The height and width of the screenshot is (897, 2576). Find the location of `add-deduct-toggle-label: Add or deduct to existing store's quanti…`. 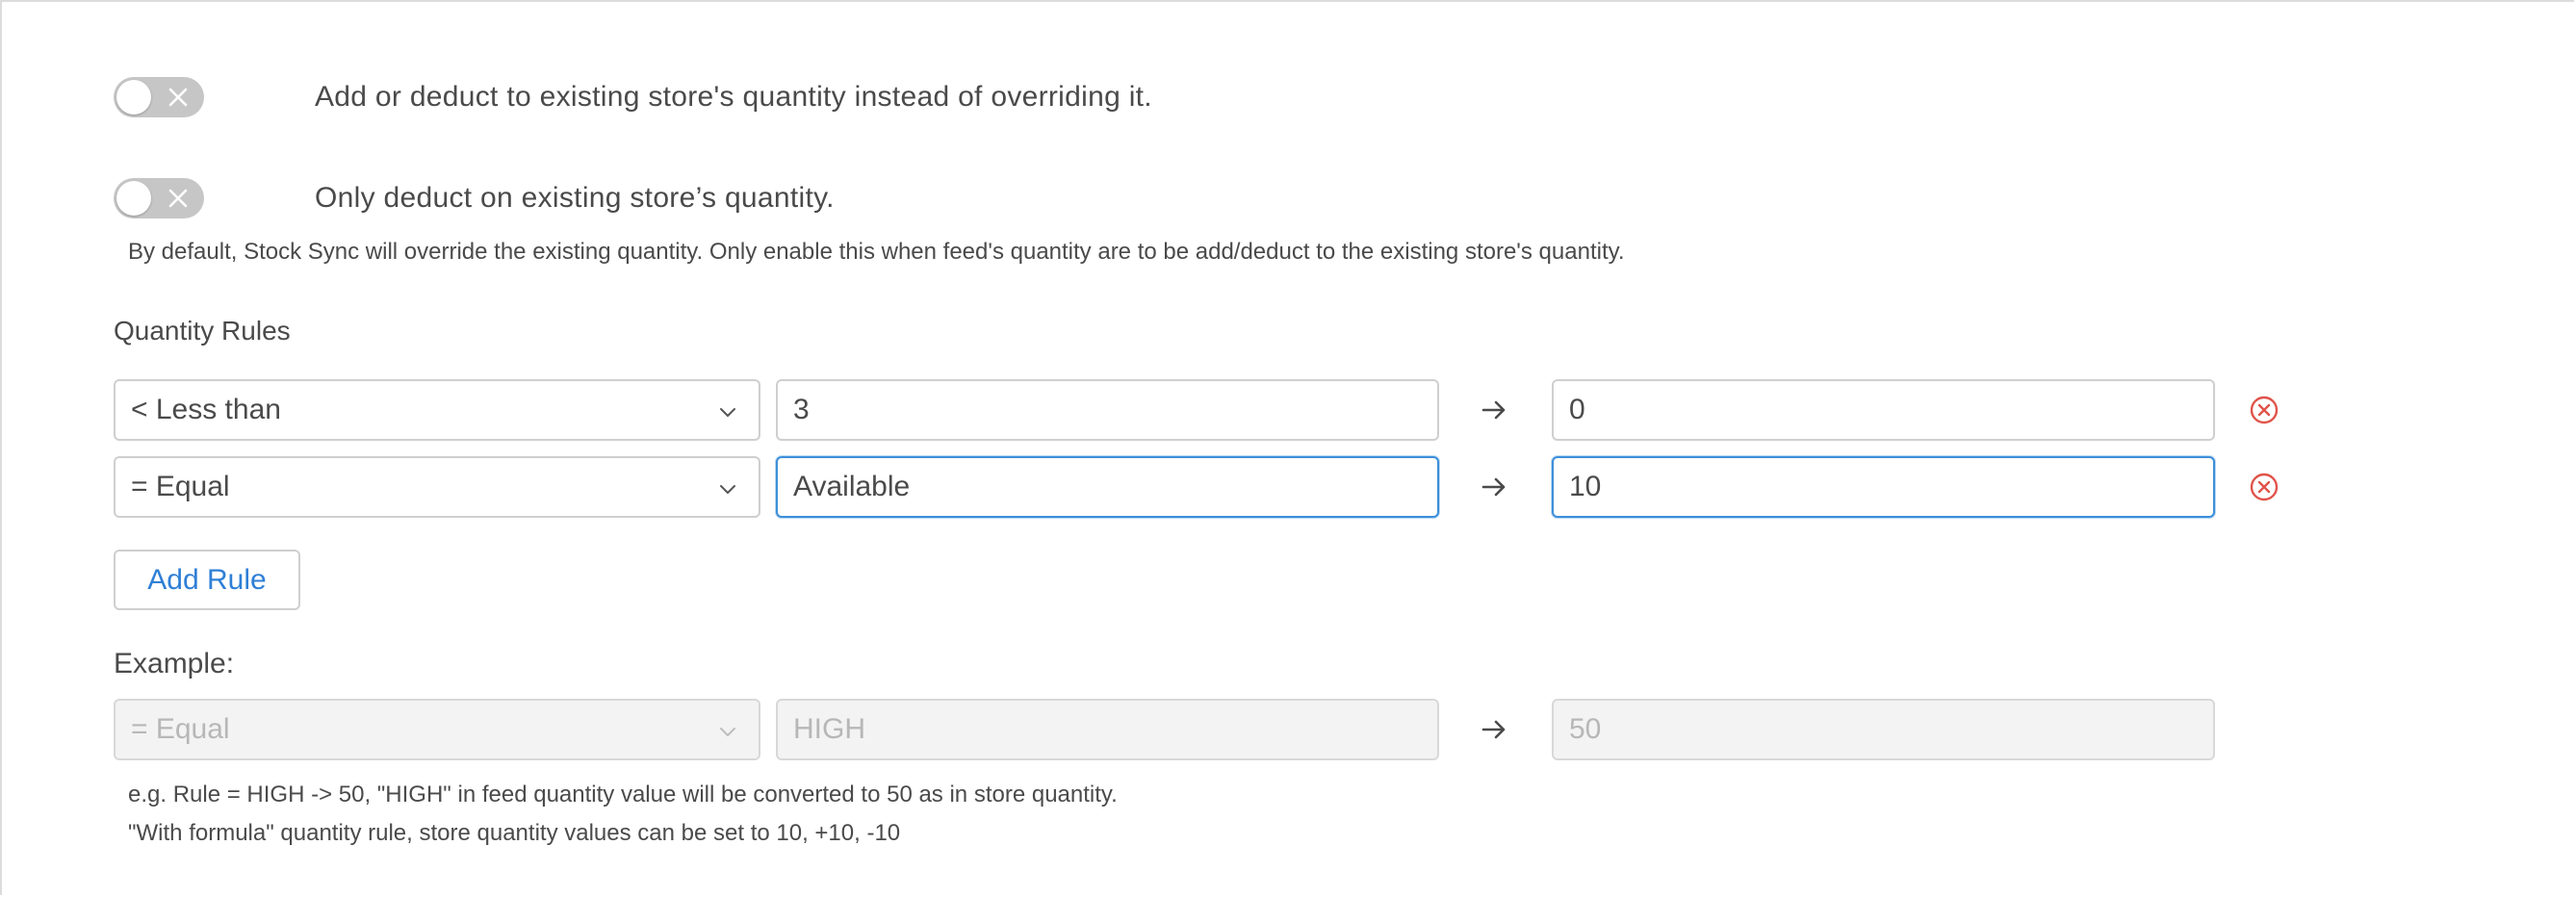

add-deduct-toggle-label: Add or deduct to existing store's quanti… is located at coordinates (733, 97).